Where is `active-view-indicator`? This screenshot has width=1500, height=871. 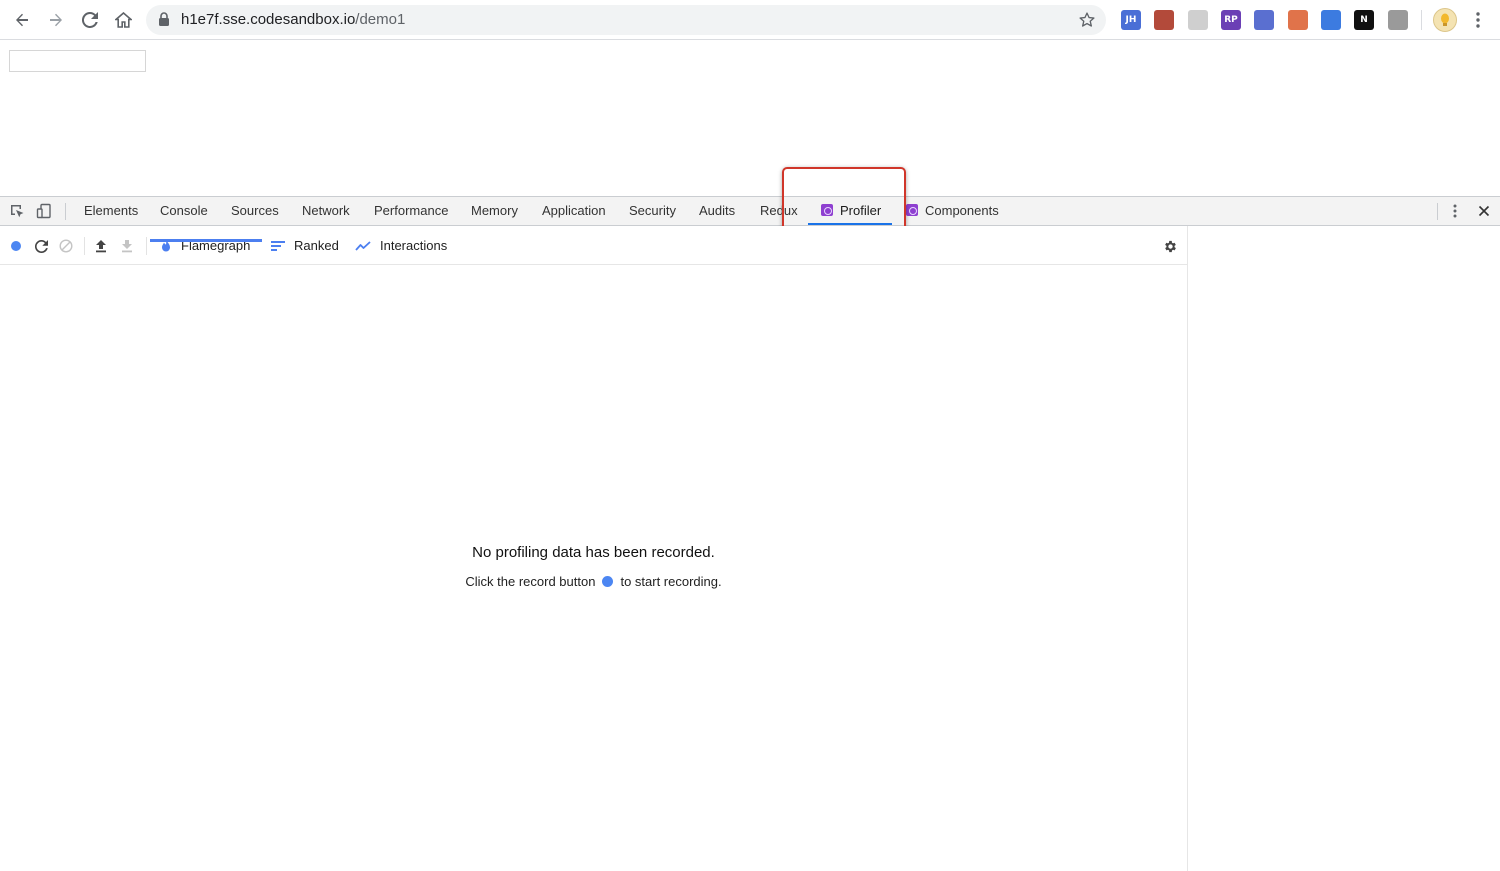
active-view-indicator is located at coordinates (206, 240).